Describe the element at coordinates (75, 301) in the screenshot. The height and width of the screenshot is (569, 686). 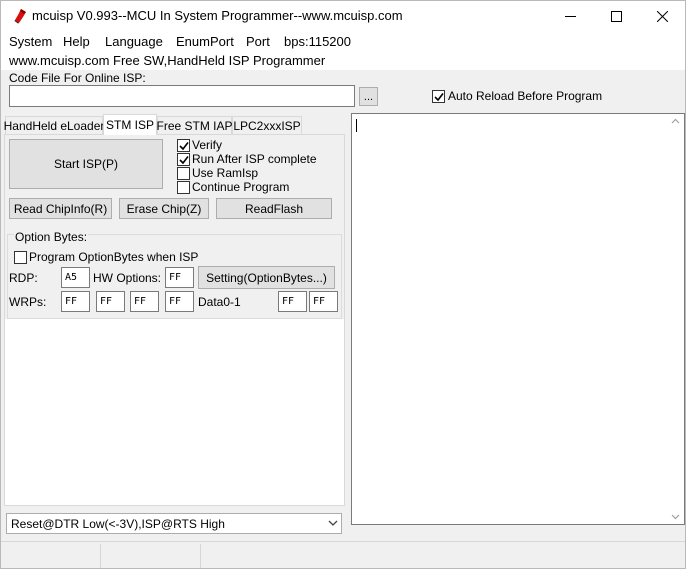
I see `wrp-input-0: FF` at that location.